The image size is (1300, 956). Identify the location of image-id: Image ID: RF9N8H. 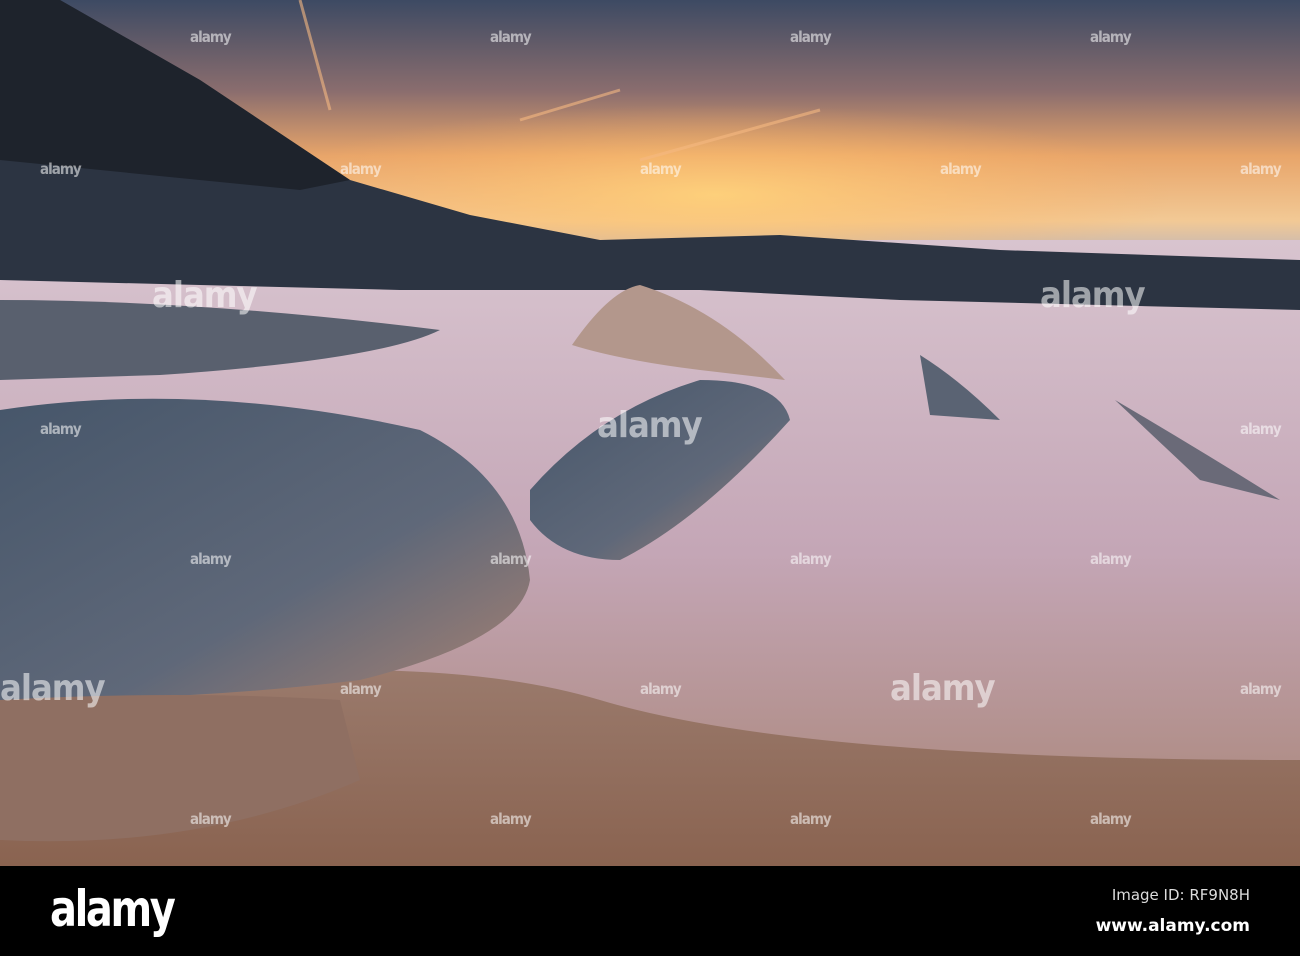
(1180, 895).